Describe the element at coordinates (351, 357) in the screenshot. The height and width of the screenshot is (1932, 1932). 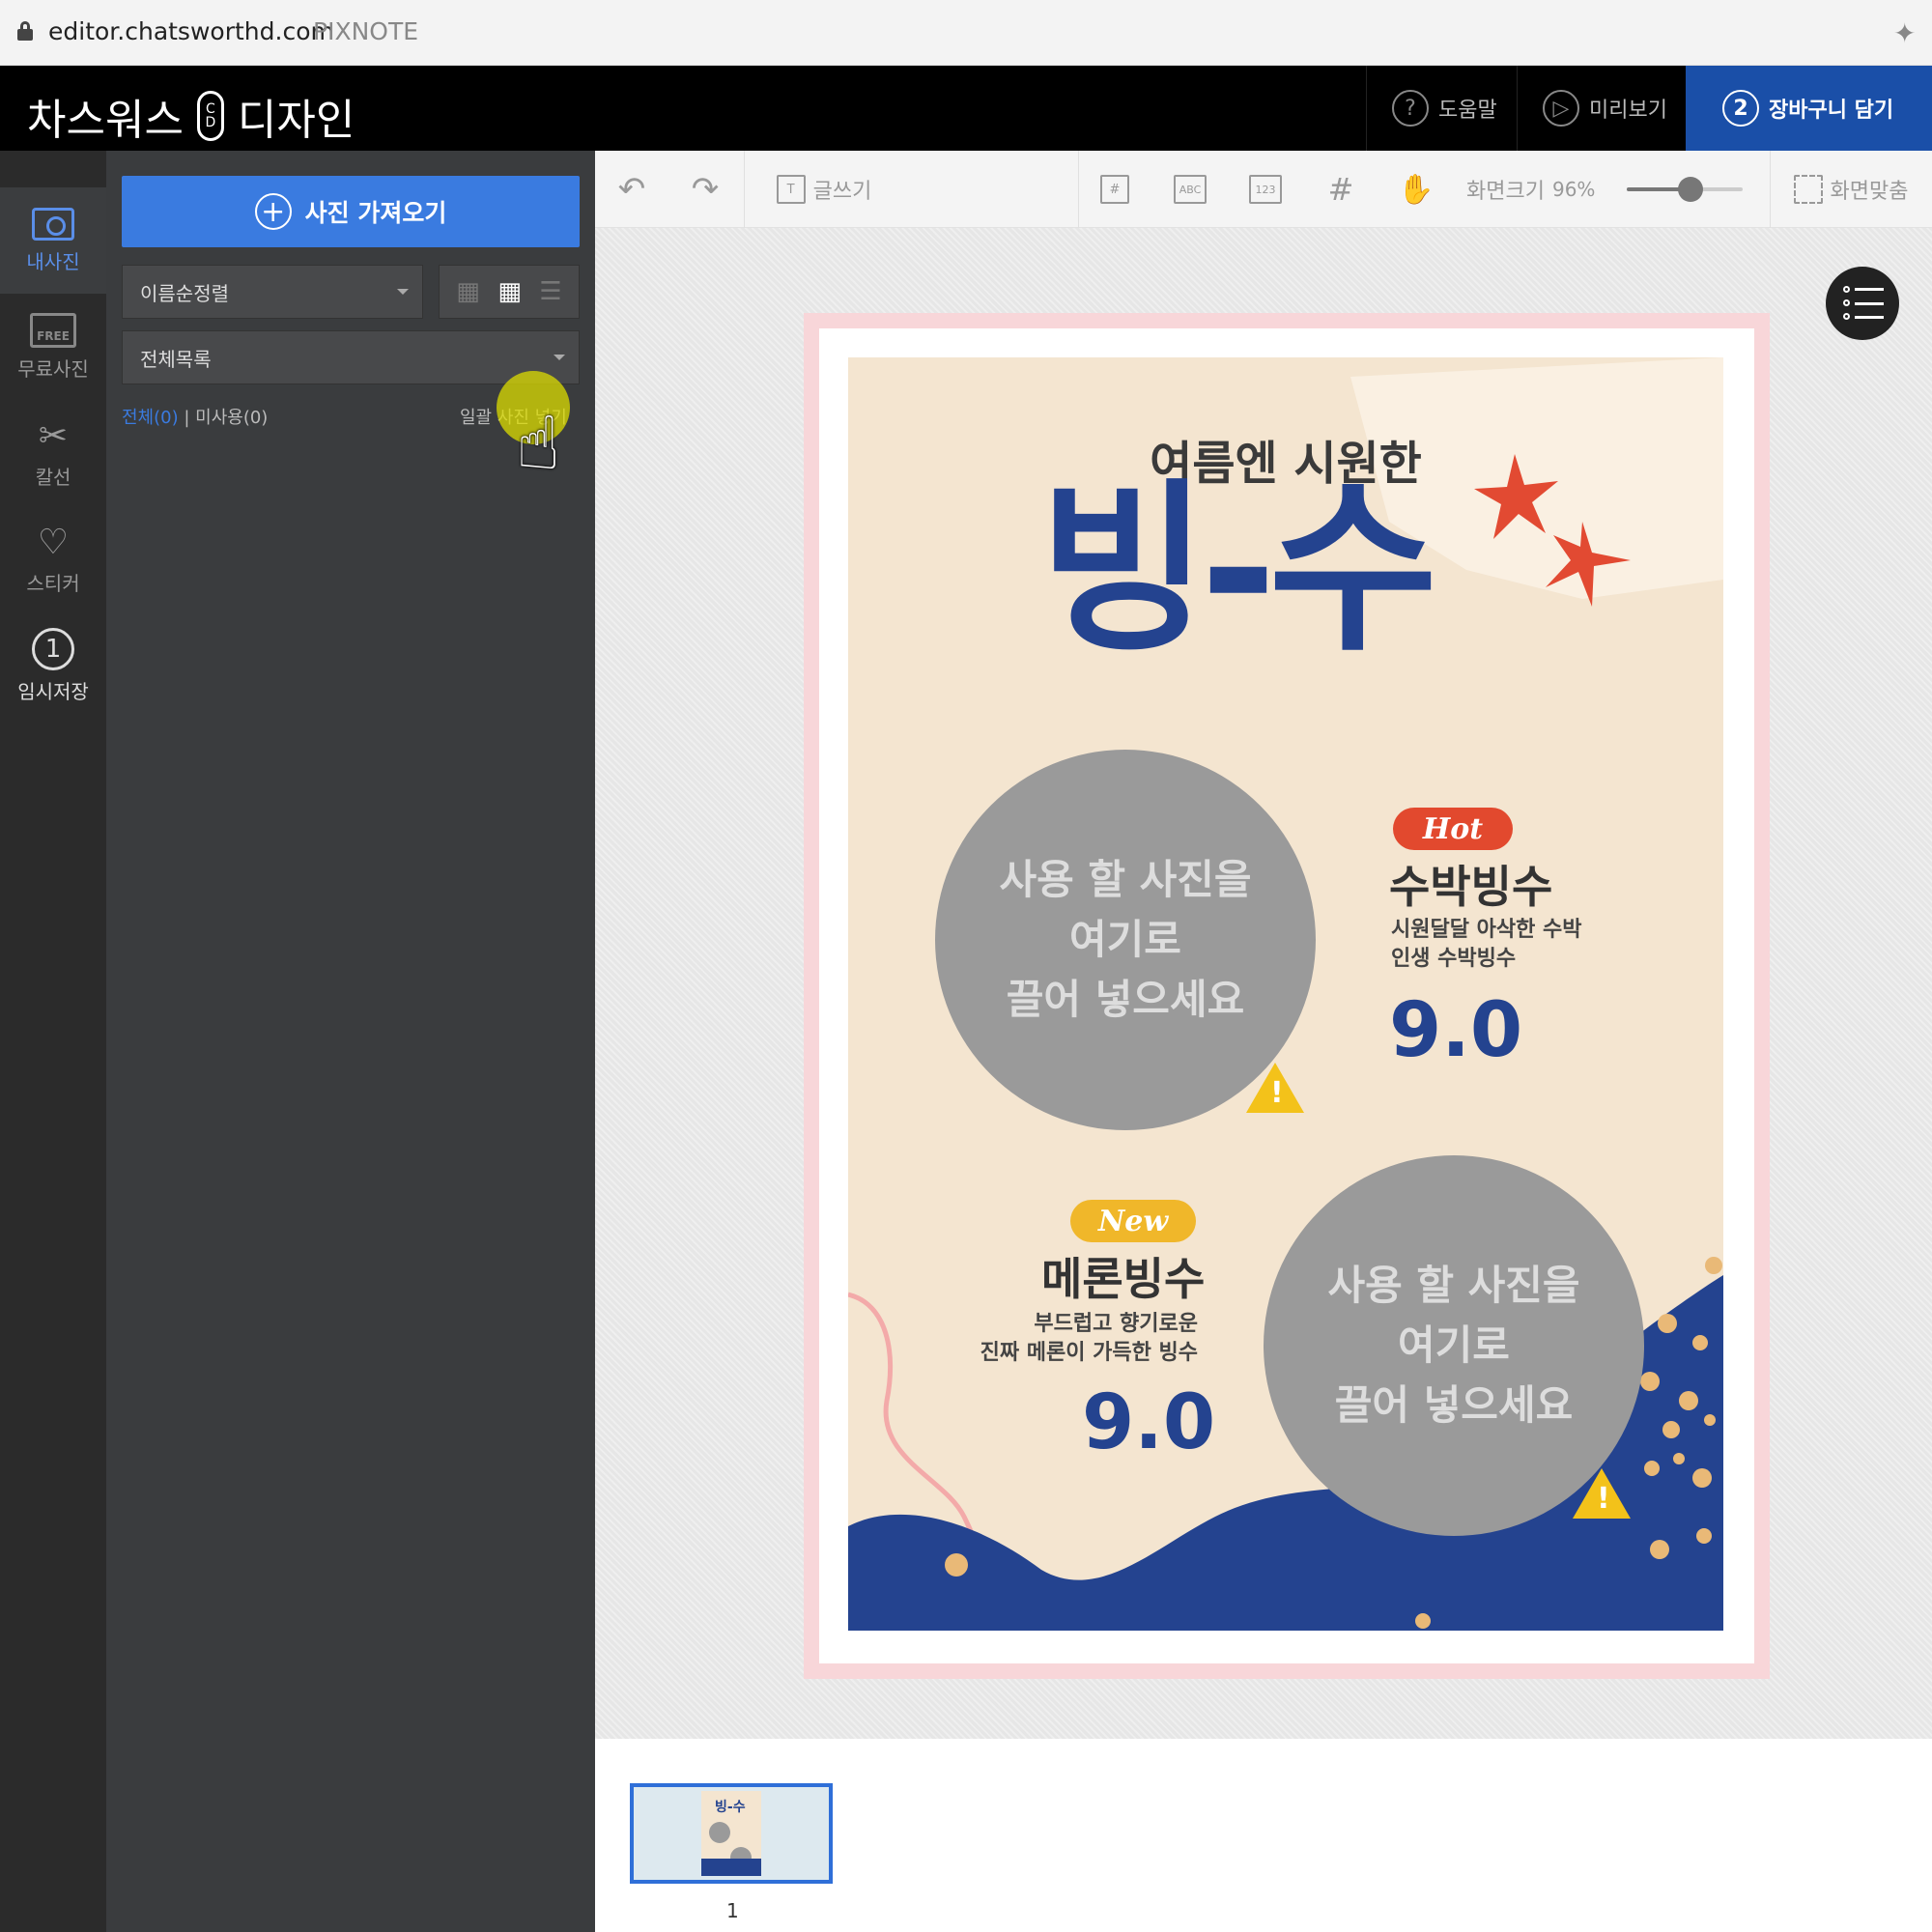
I see `folder-select: 전체목록` at that location.